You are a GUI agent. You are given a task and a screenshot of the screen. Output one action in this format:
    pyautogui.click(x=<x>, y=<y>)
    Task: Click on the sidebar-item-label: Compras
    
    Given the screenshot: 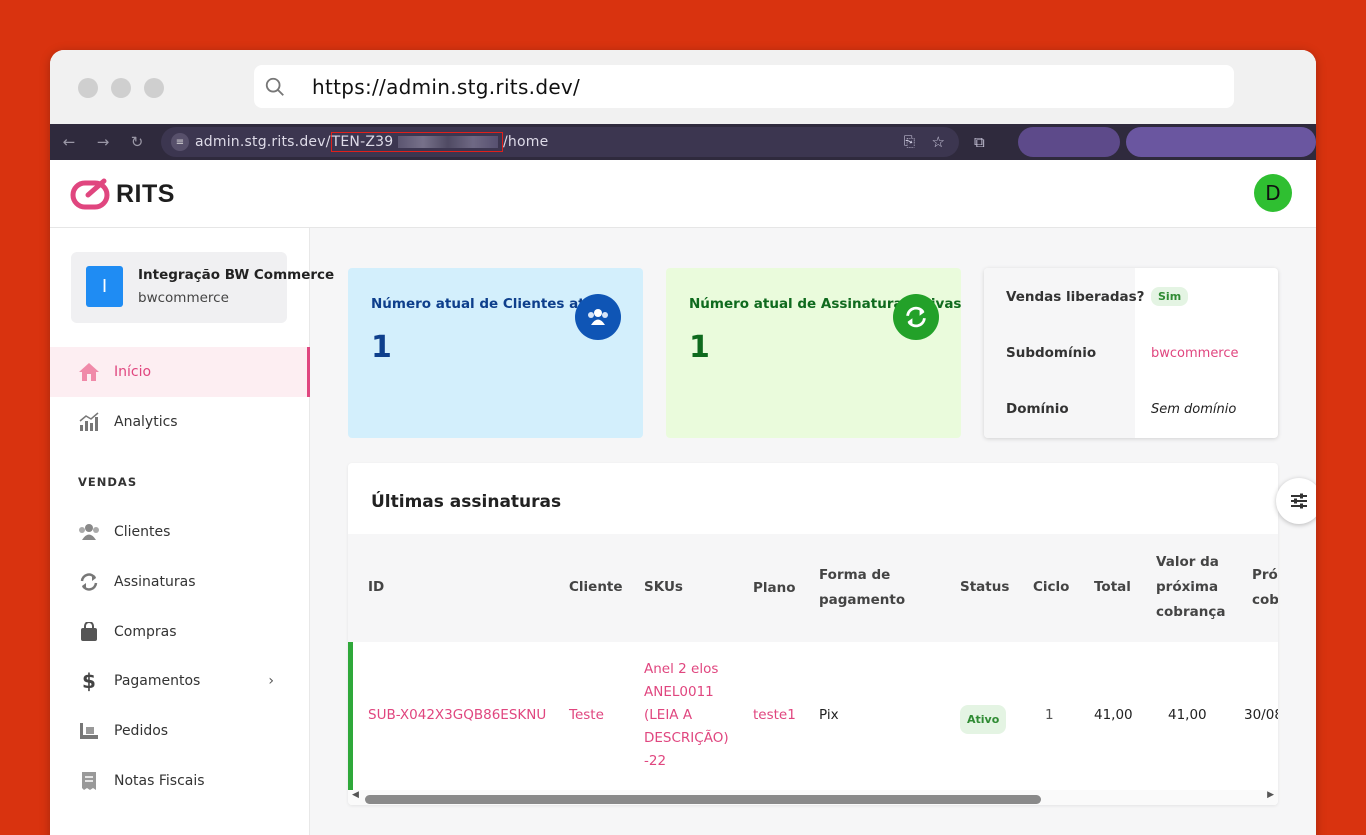 What is the action you would take?
    pyautogui.click(x=145, y=632)
    